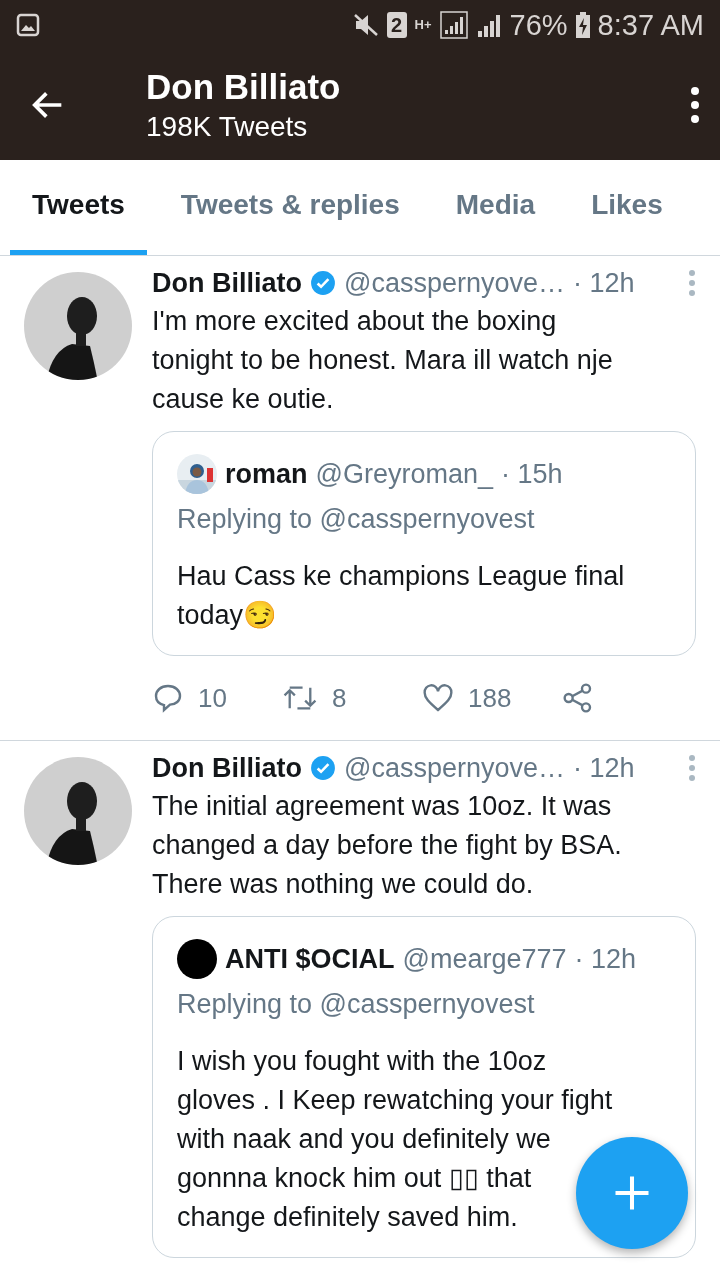  What do you see at coordinates (266, 474) in the screenshot?
I see `quoted-author: roman` at bounding box center [266, 474].